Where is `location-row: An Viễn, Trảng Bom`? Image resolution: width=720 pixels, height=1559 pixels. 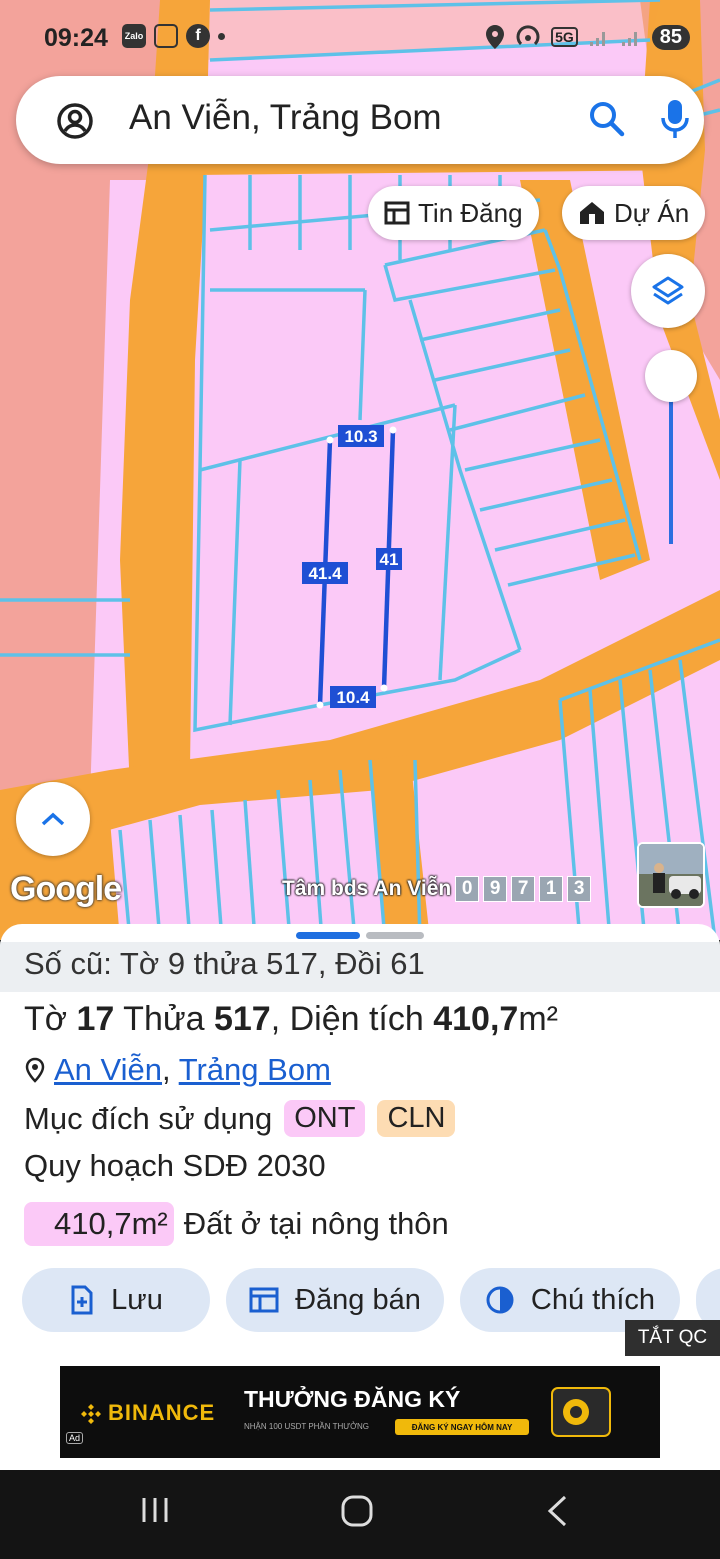
location-row: An Viễn, Trảng Bom is located at coordinates (177, 1070).